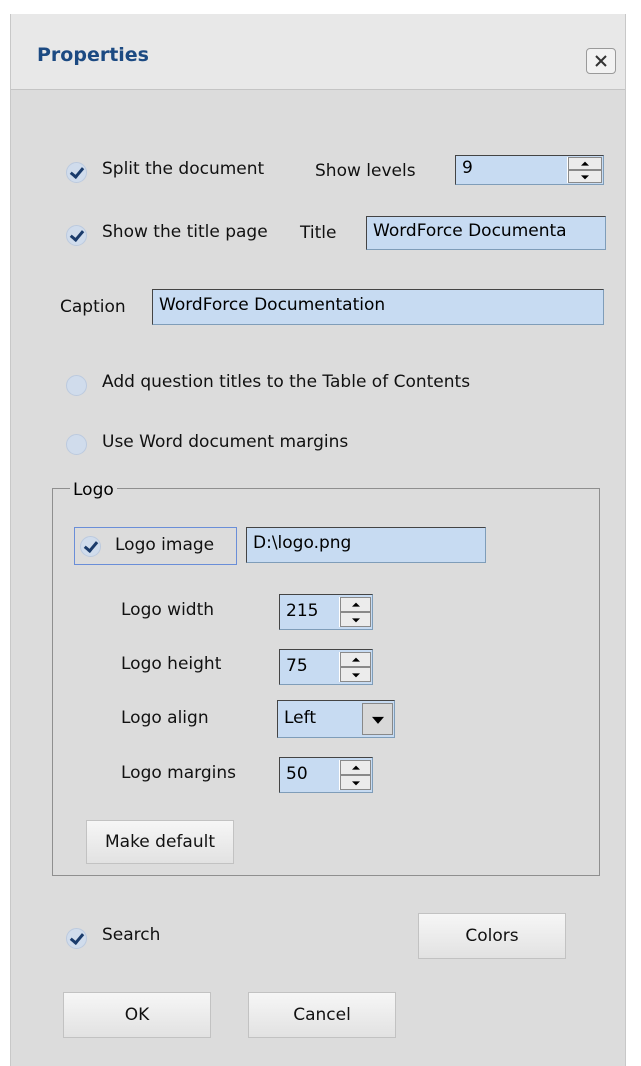 Image resolution: width=641 pixels, height=1066 pixels. What do you see at coordinates (76, 385) in the screenshot?
I see `add-question-titles-checkbox` at bounding box center [76, 385].